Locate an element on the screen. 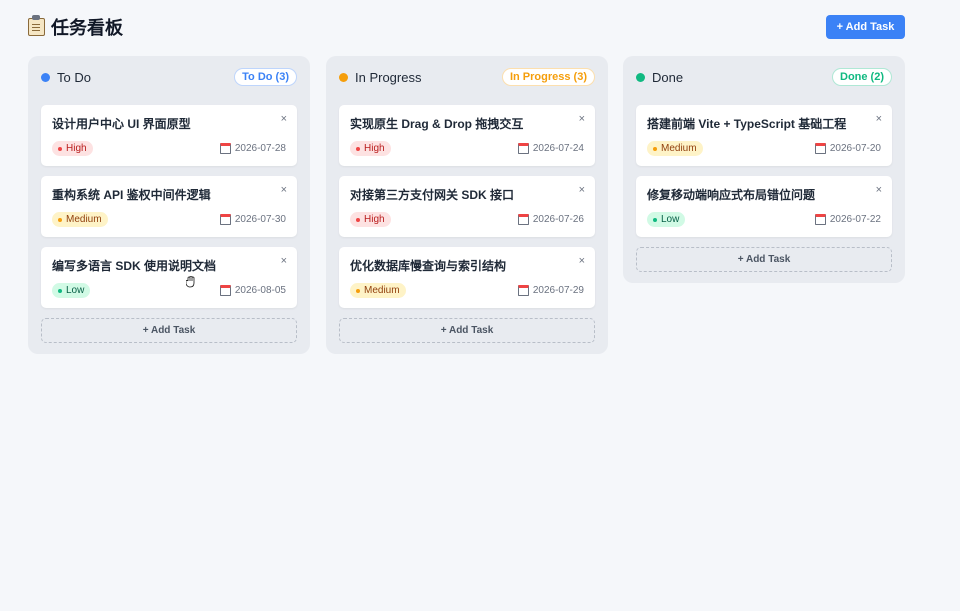 This screenshot has height=611, width=960. task-meta: High 2026-07-28 is located at coordinates (169, 148).